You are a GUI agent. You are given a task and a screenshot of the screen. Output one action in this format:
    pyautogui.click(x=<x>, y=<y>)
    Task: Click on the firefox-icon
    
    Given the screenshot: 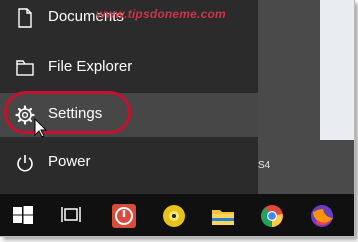 What is the action you would take?
    pyautogui.click(x=322, y=216)
    